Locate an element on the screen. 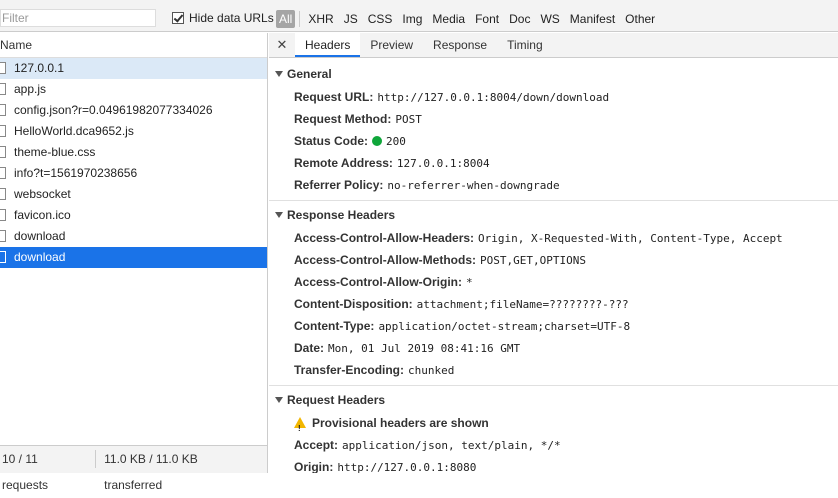 The width and height of the screenshot is (838, 498). header-row: Status Code: 200 is located at coordinates (553, 141).